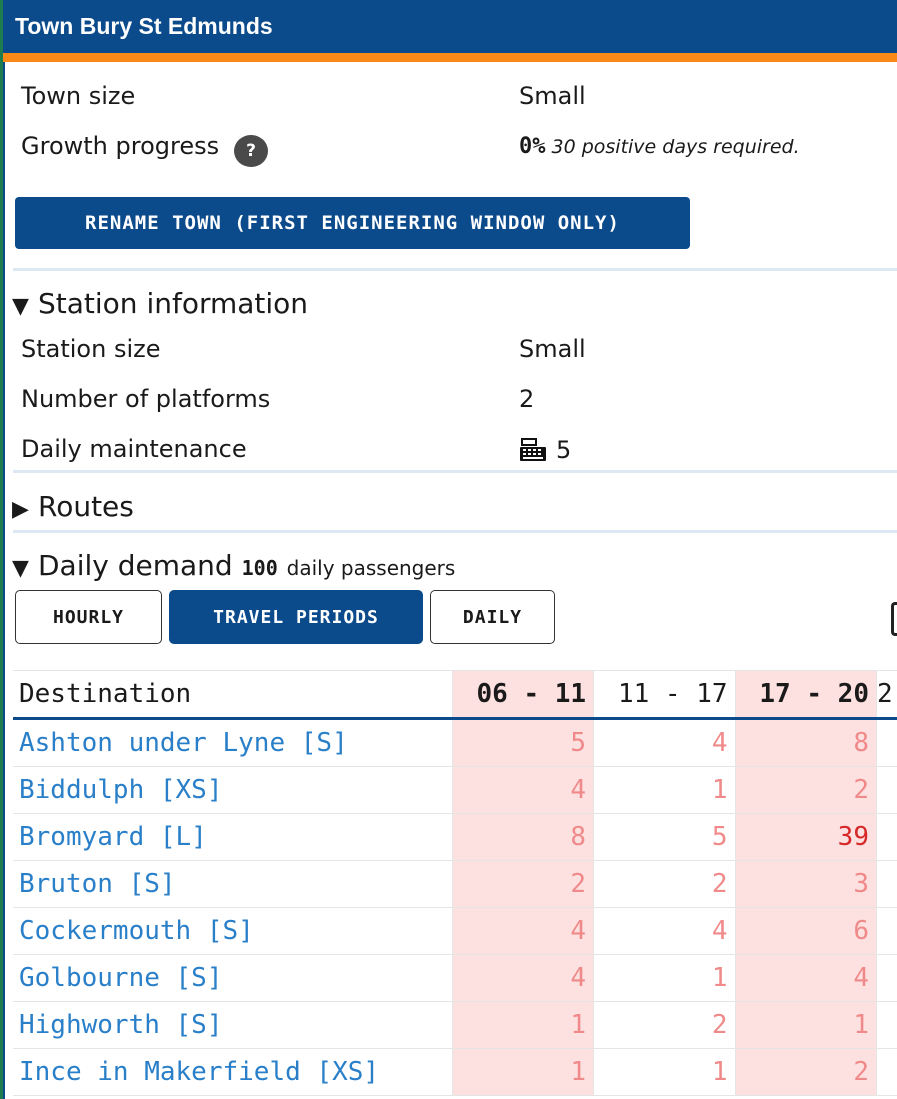 This screenshot has width=897, height=1099. I want to click on table-row: Ashton under Lyne [S] 5 4 8, so click(455, 742).